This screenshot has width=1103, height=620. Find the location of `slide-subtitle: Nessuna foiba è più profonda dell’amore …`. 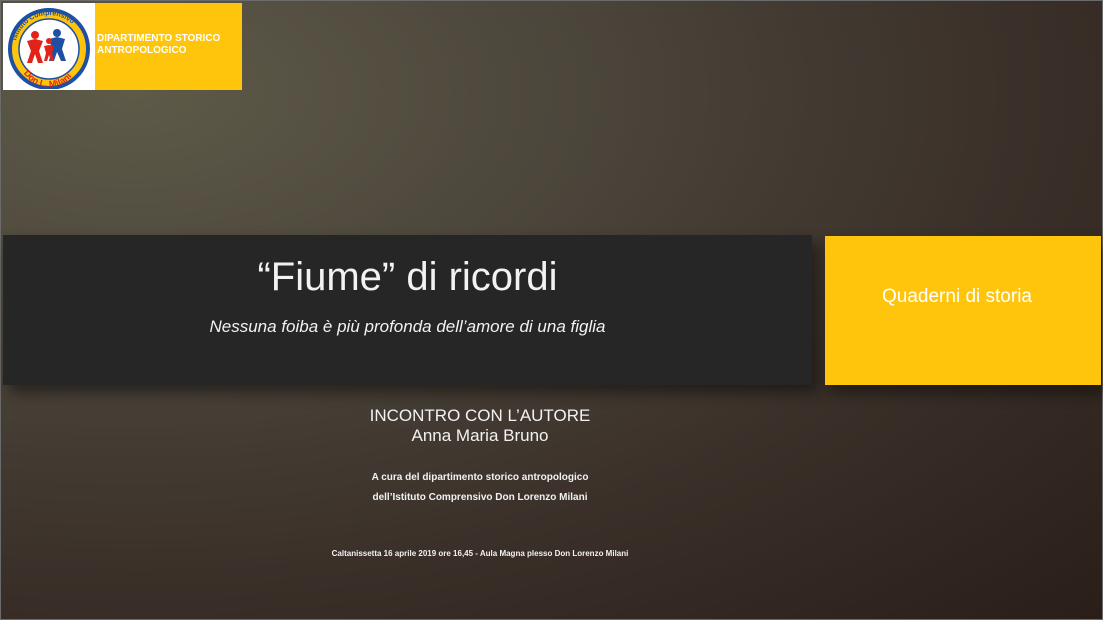

slide-subtitle: Nessuna foiba è più profonda dell’amore … is located at coordinates (407, 326).